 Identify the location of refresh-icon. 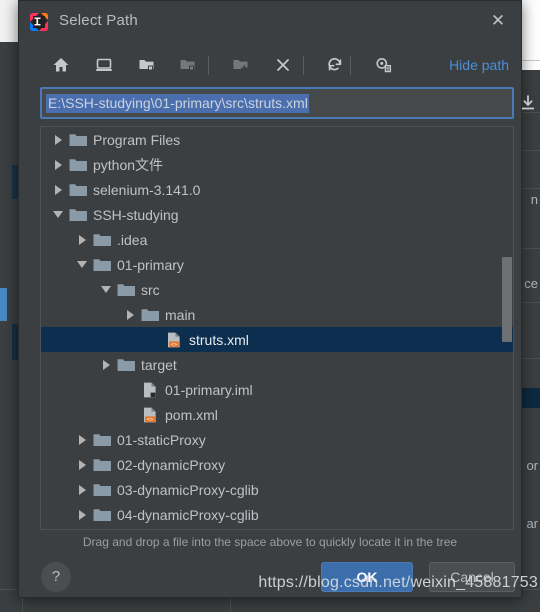
(335, 65).